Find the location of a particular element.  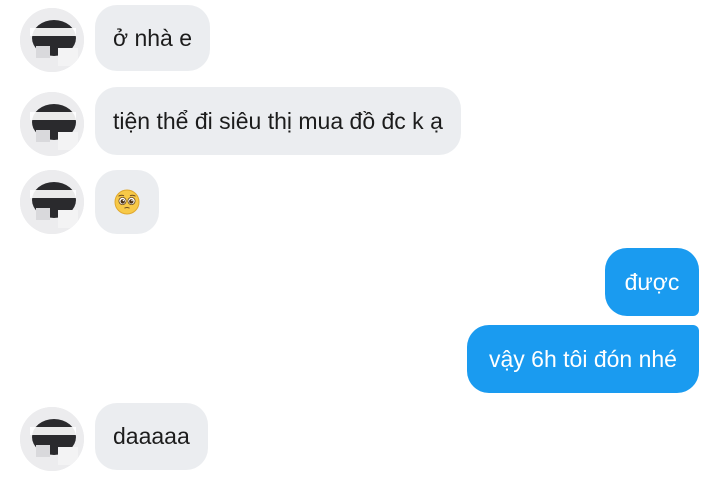

message-bubble: tiện thể đi siêu thị mua đồ đc k ạ is located at coordinates (278, 121).